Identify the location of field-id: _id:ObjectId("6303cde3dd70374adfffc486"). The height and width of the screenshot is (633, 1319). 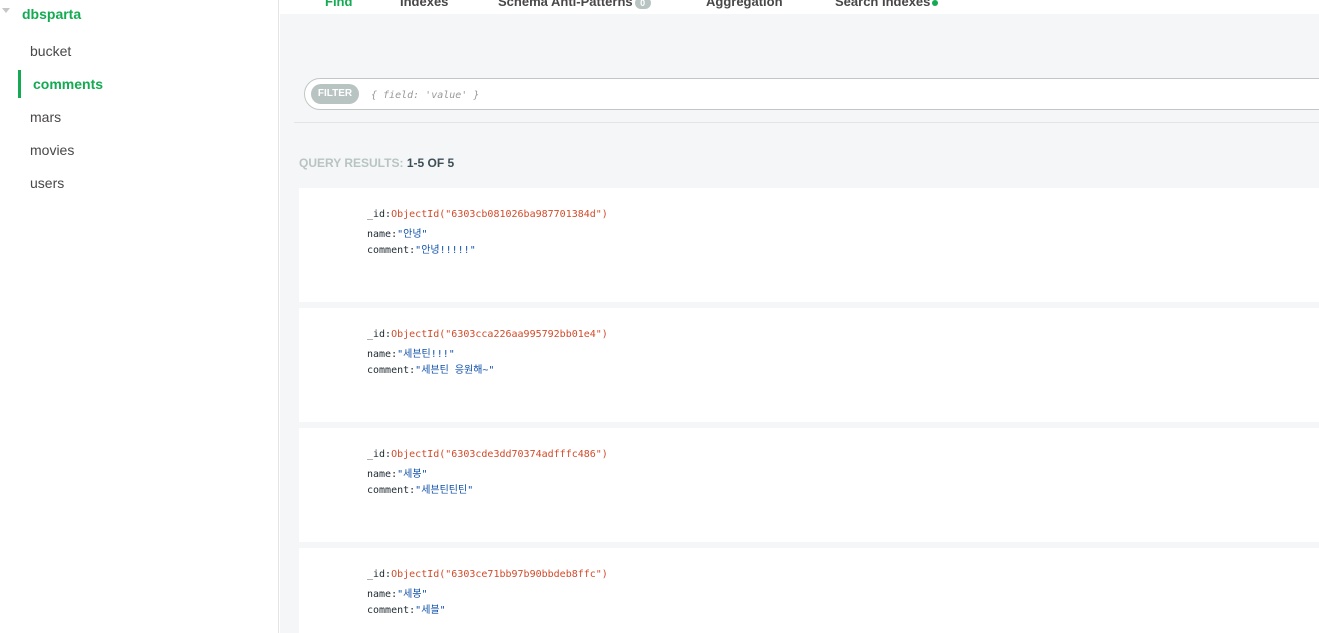
(487, 454).